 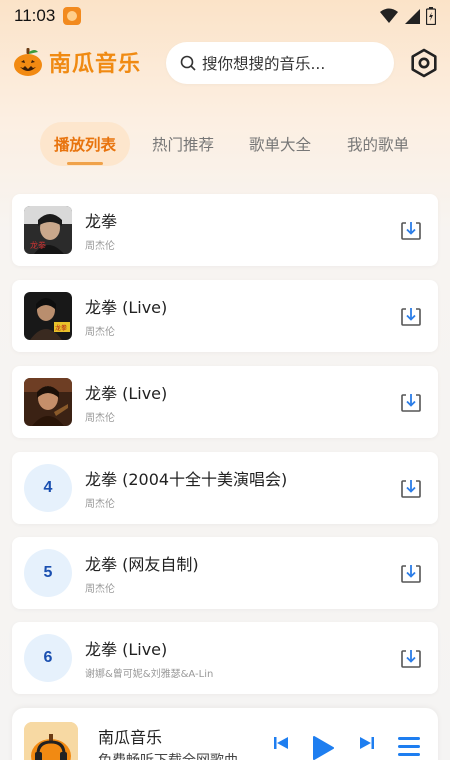 What do you see at coordinates (48, 658) in the screenshot?
I see `track-number: 6` at bounding box center [48, 658].